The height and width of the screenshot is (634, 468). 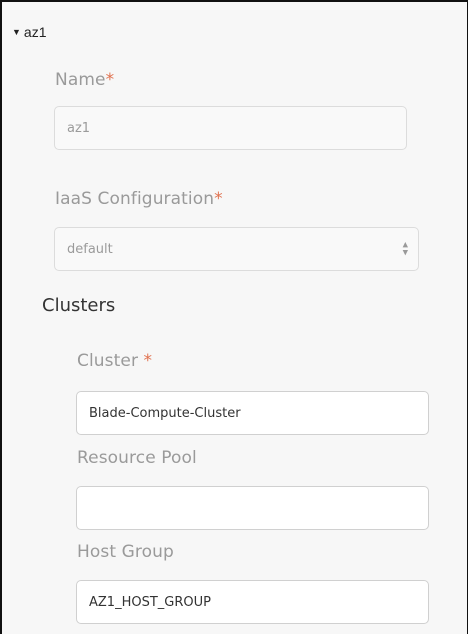 What do you see at coordinates (252, 413) in the screenshot?
I see `cluster-input: Blade-Compute-Cluster` at bounding box center [252, 413].